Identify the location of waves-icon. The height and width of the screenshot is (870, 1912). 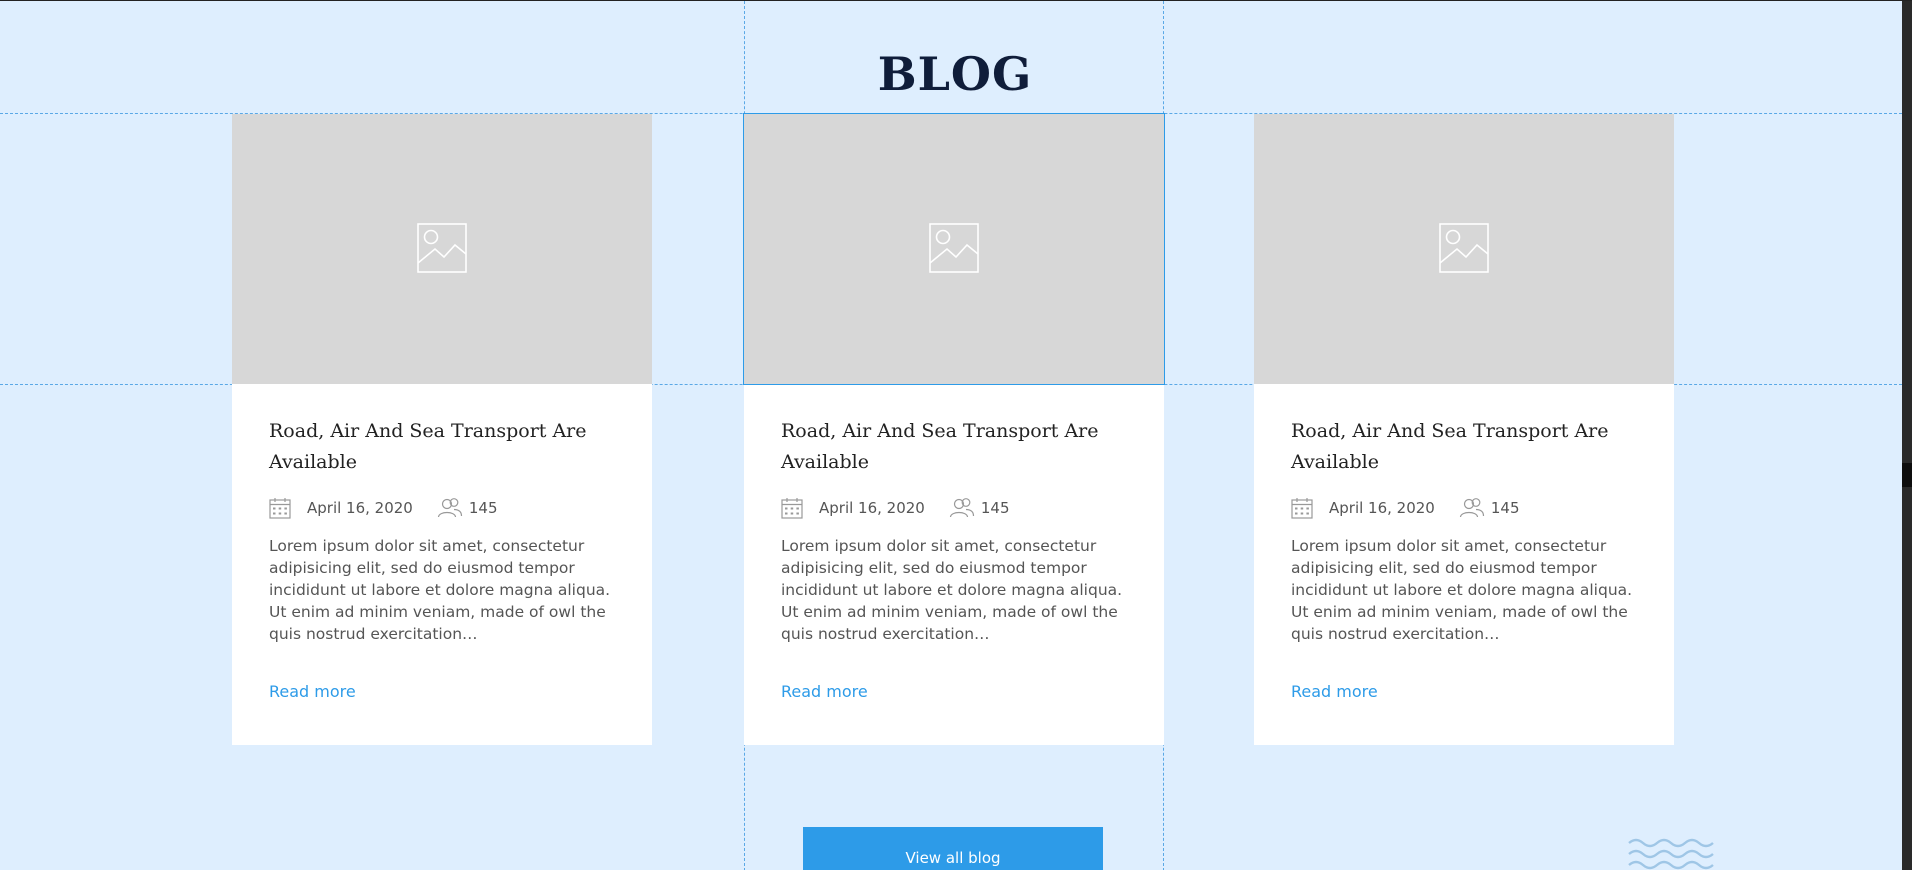
(1671, 854).